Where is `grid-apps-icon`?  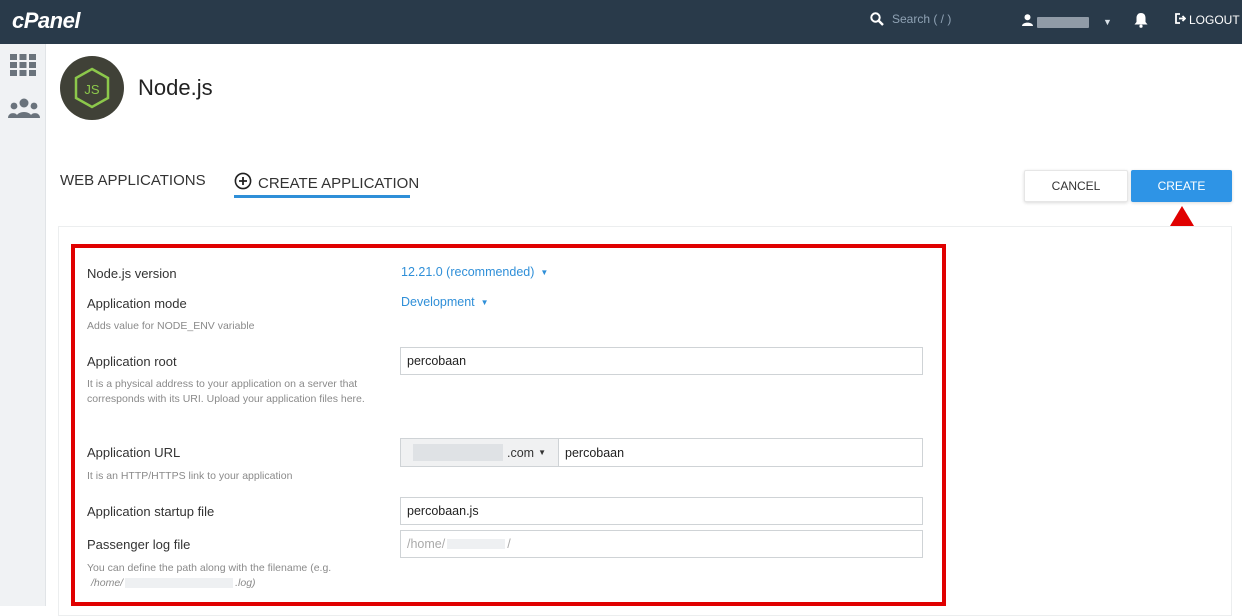 grid-apps-icon is located at coordinates (23, 67).